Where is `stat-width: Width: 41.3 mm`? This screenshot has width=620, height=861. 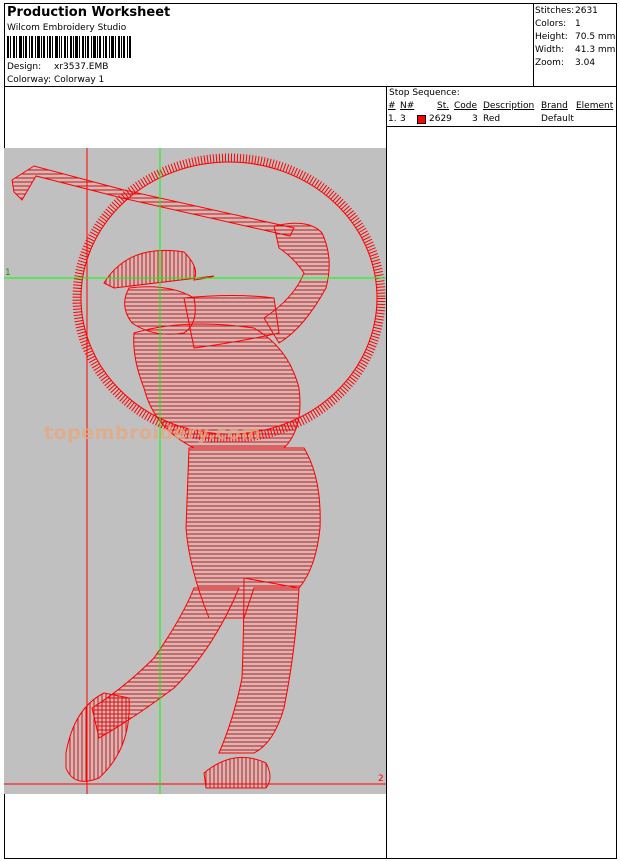 stat-width: Width: 41.3 mm is located at coordinates (575, 50).